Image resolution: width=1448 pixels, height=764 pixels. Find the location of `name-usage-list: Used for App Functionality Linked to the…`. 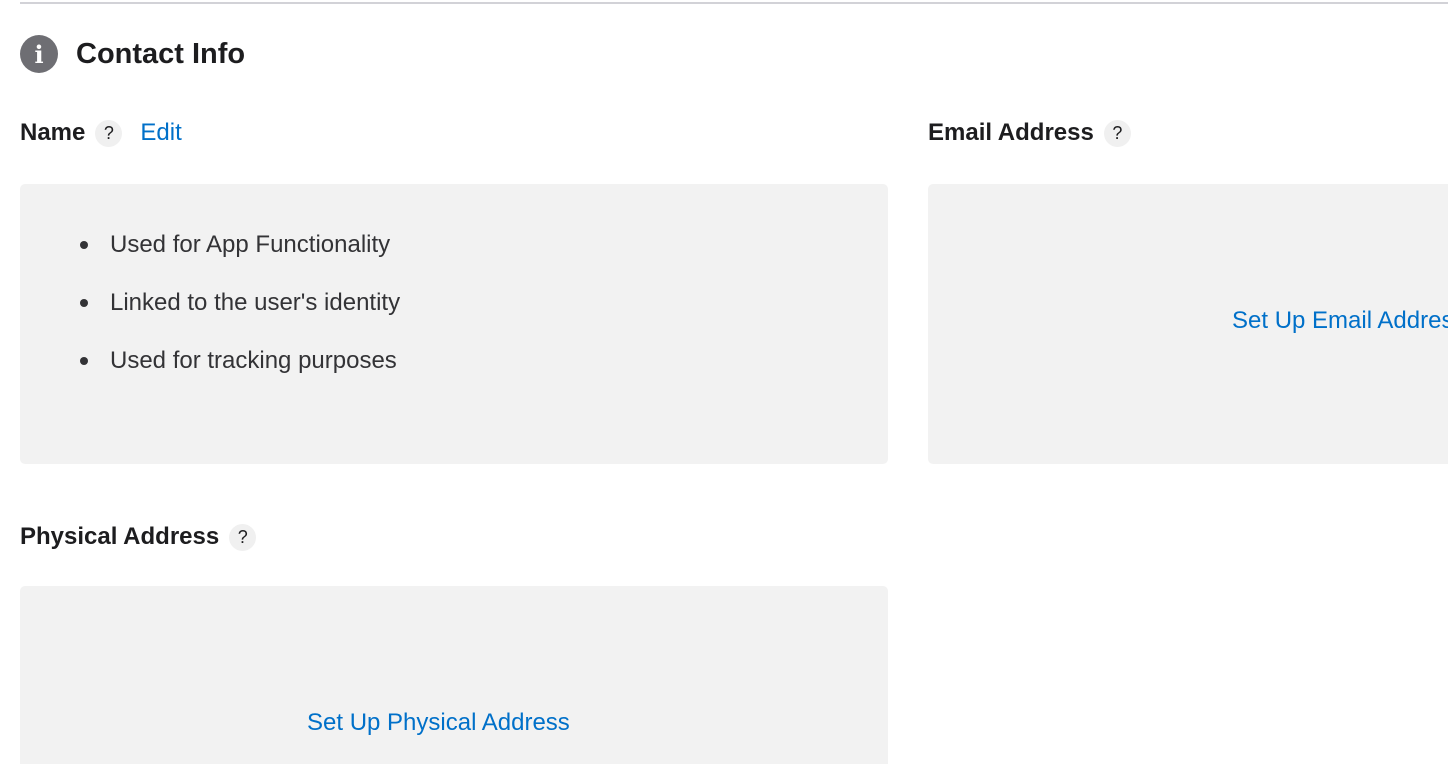

name-usage-list: Used for App Functionality Linked to the… is located at coordinates (239, 311).